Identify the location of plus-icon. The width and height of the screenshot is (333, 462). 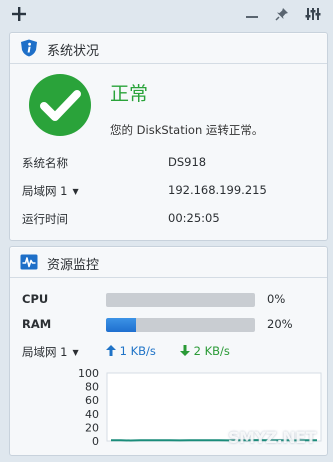
(19, 14).